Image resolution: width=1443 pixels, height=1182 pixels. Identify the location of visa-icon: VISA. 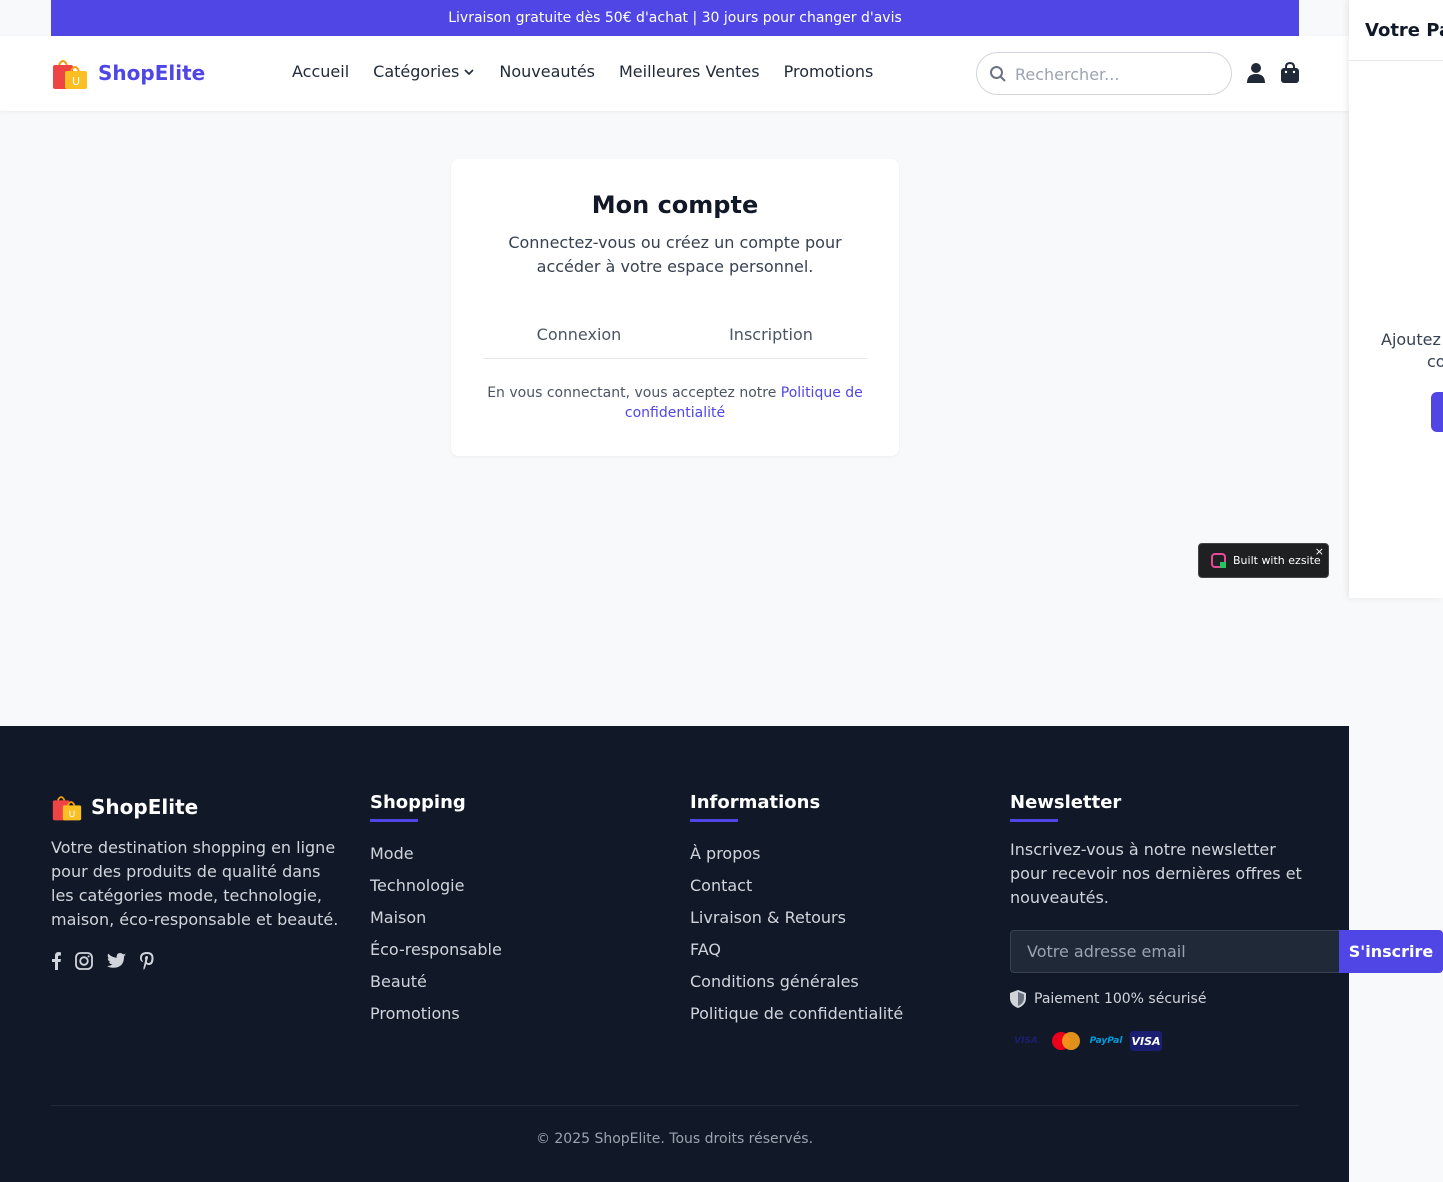
(1026, 1041).